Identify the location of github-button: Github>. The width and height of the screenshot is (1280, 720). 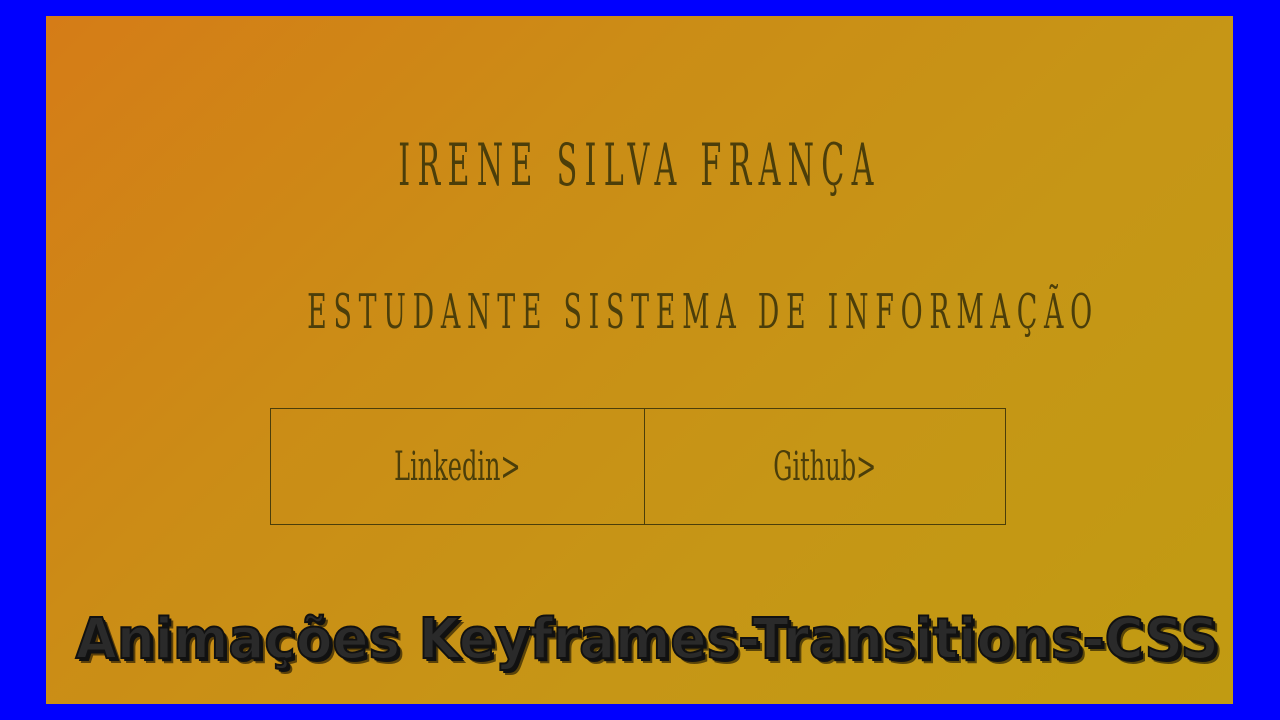
(825, 466).